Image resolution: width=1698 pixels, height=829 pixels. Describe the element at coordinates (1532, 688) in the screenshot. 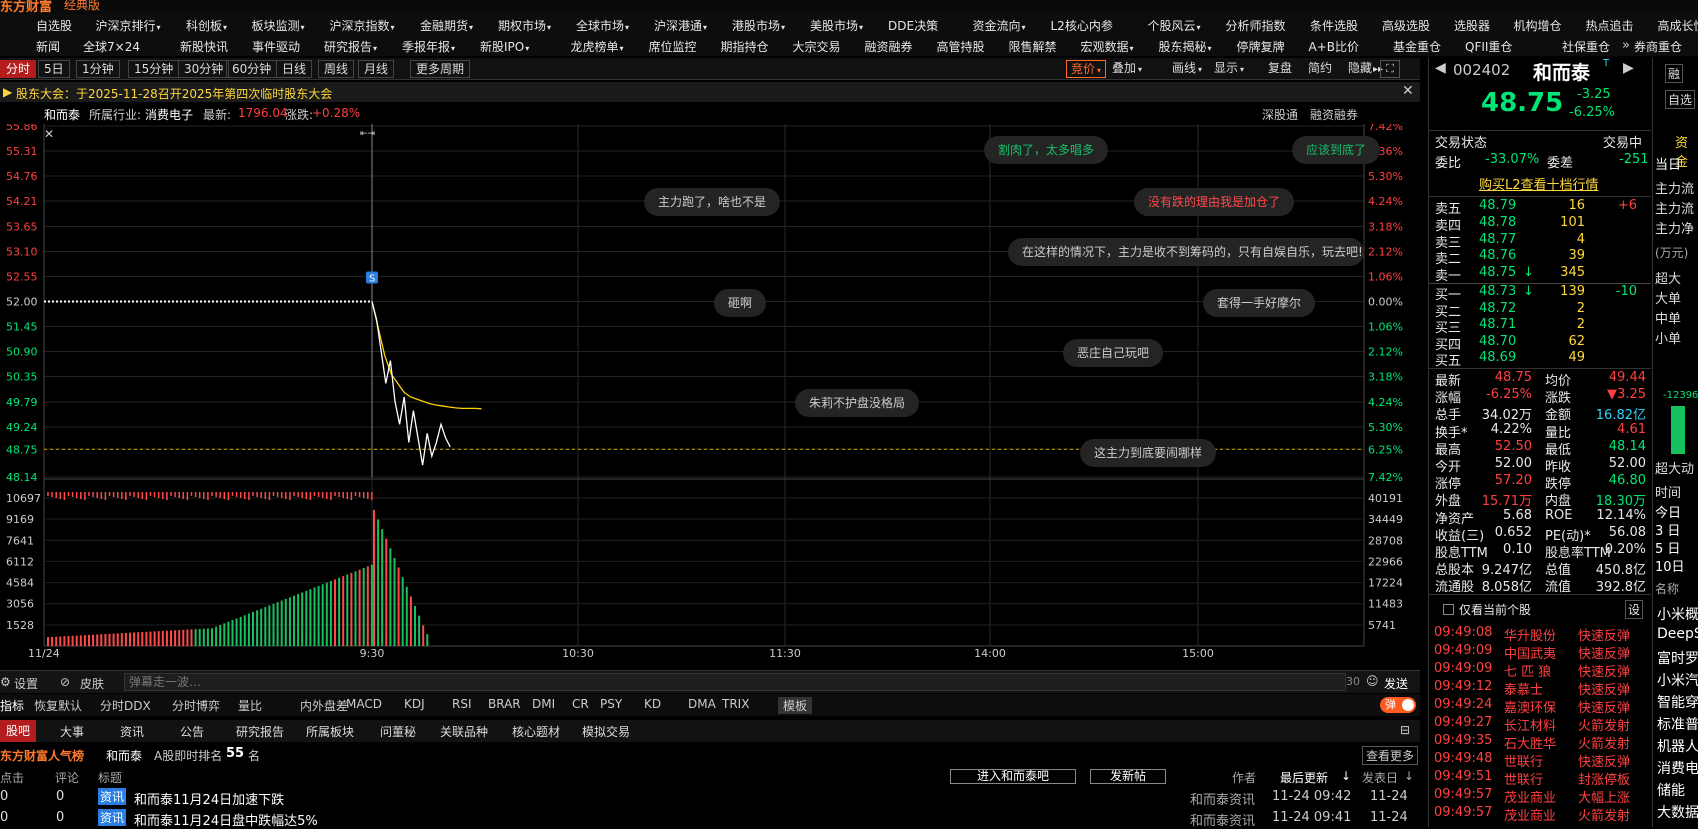

I see `ticker-row: 09:49:12泰慕士快速反弹` at that location.